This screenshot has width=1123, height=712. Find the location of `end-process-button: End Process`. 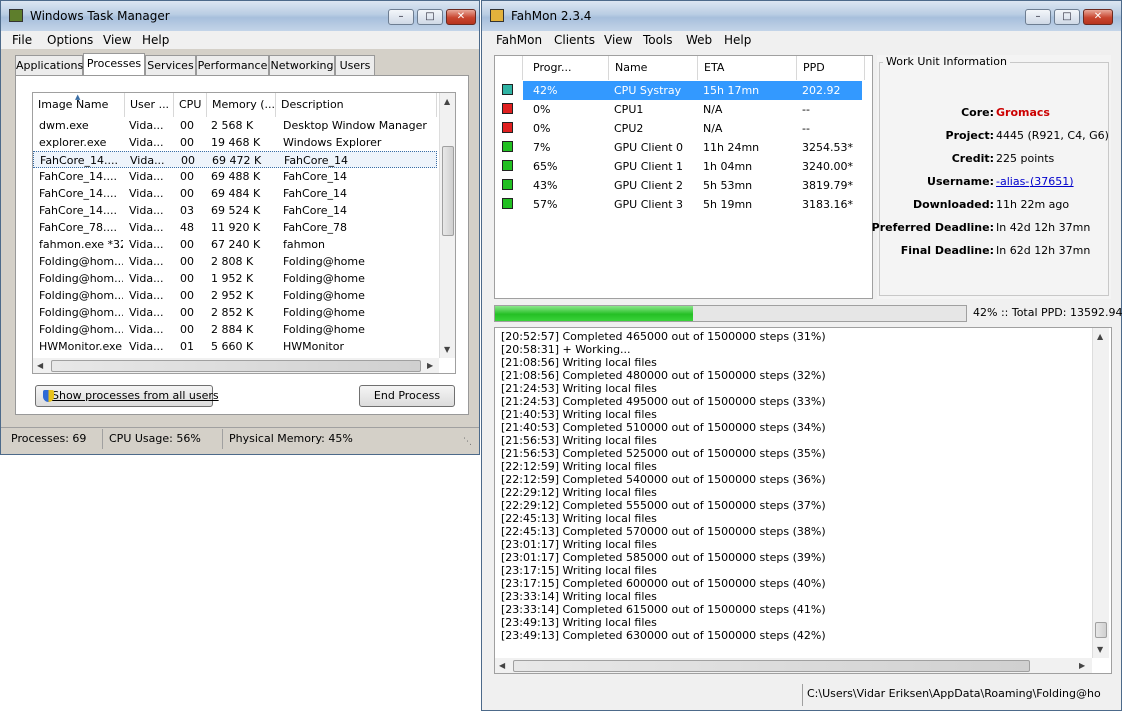

end-process-button: End Process is located at coordinates (407, 396).